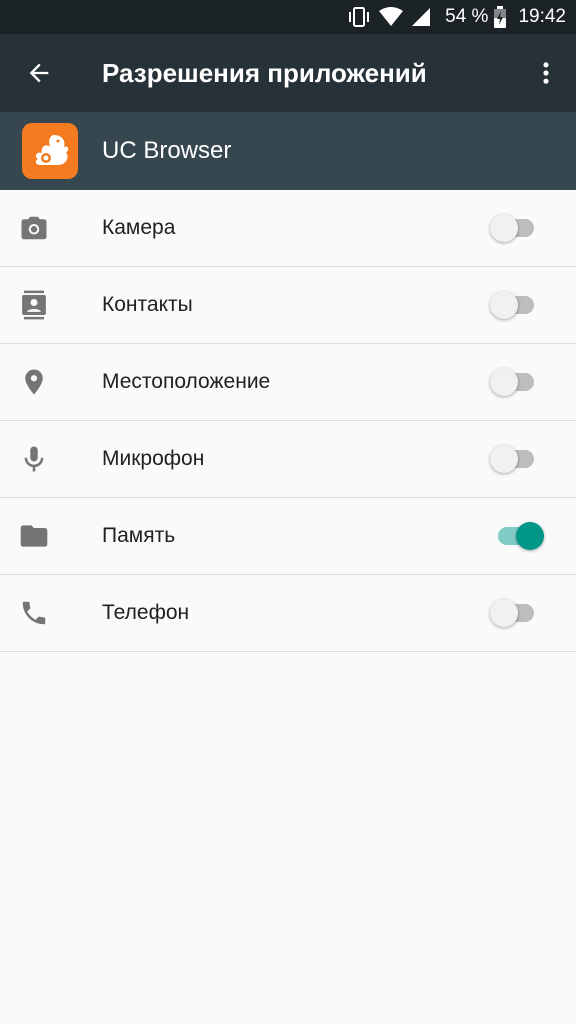  What do you see at coordinates (264, 72) in the screenshot?
I see `page-title: Разрешения приложений` at bounding box center [264, 72].